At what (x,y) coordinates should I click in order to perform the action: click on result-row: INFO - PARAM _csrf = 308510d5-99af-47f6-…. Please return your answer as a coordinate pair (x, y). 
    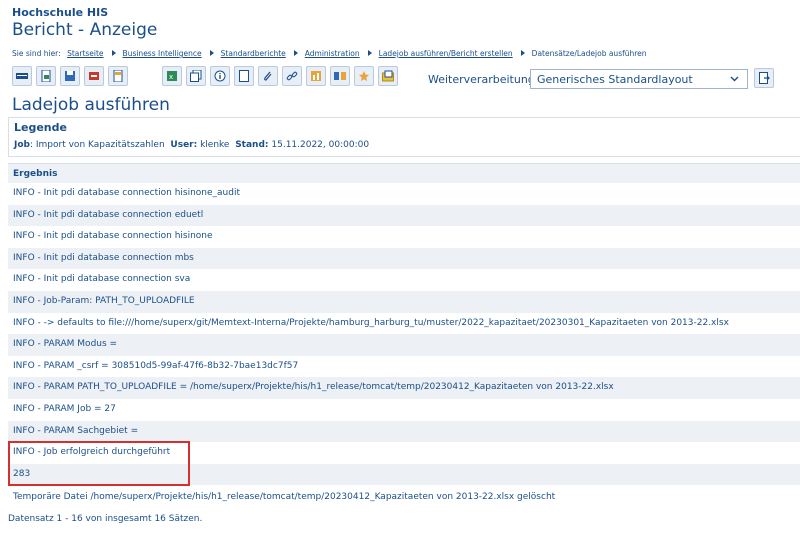
    Looking at the image, I should click on (156, 365).